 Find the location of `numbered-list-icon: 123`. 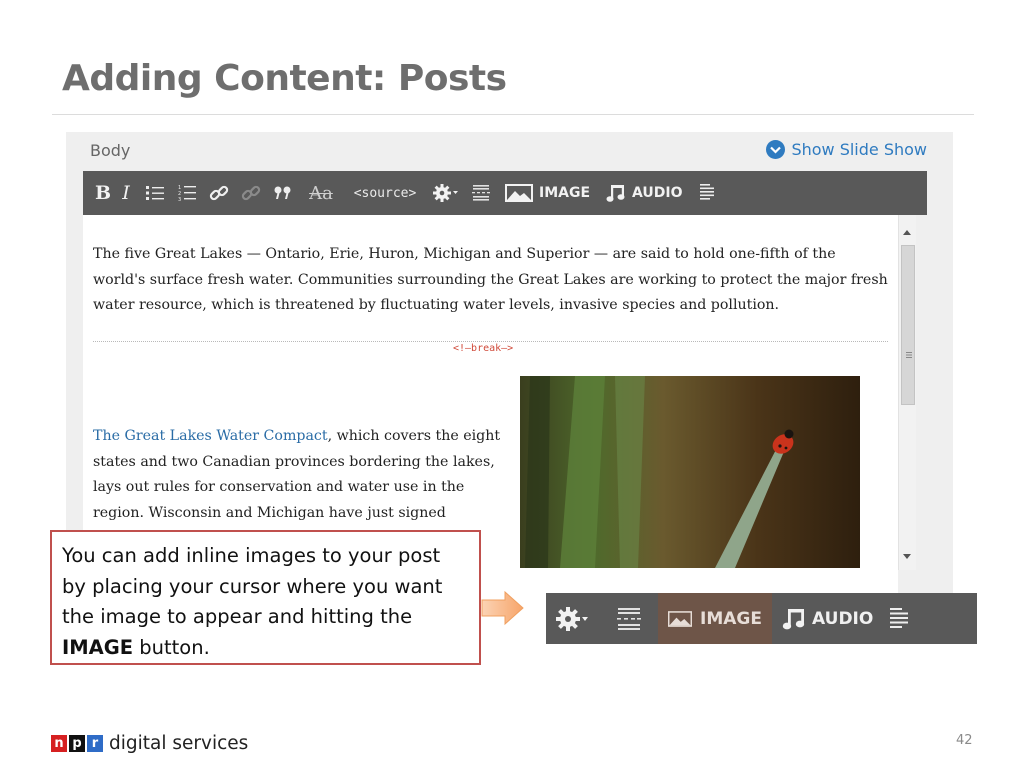

numbered-list-icon: 123 is located at coordinates (187, 193).